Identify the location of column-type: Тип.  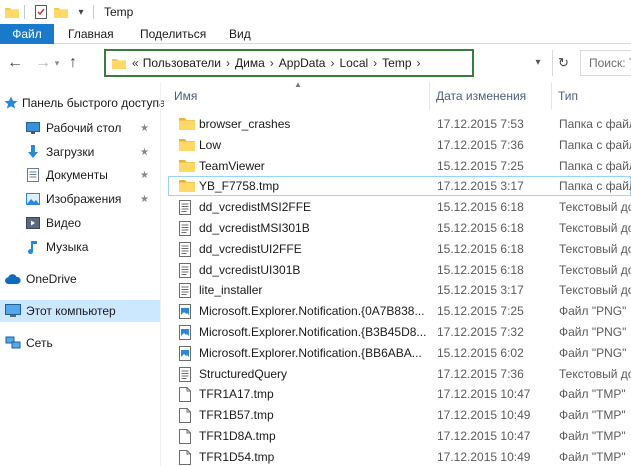
(591, 96).